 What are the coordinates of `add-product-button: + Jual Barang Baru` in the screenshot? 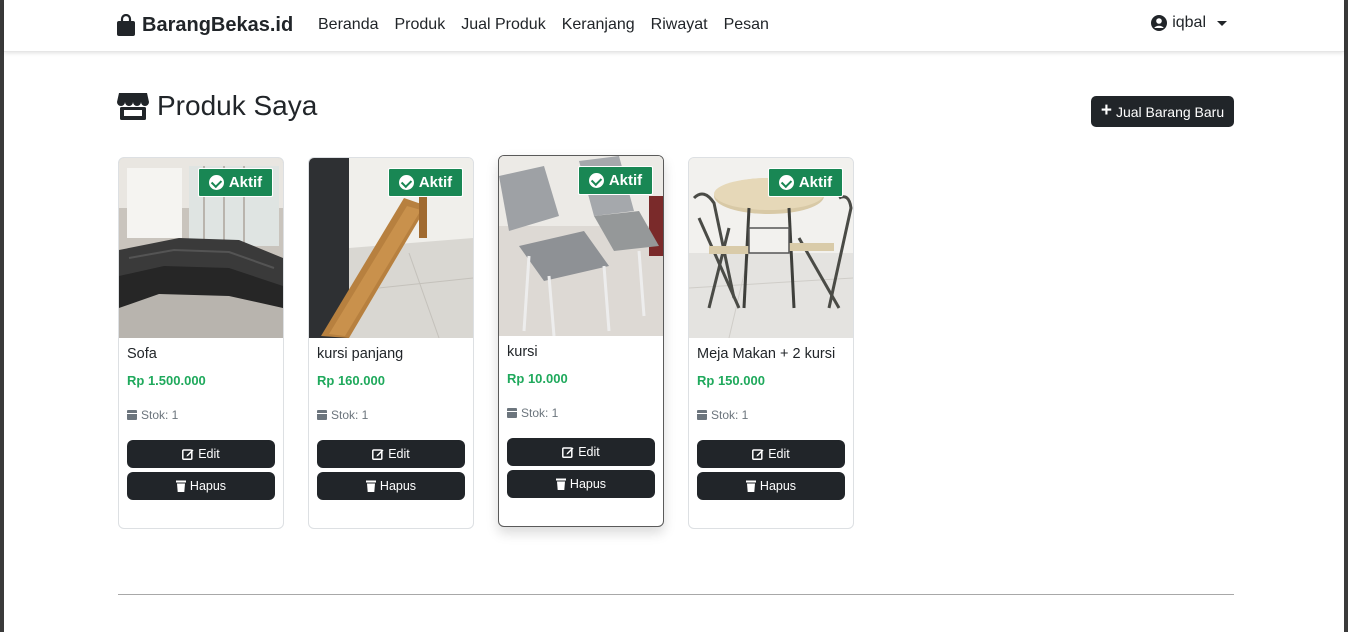 It's located at (1162, 111).